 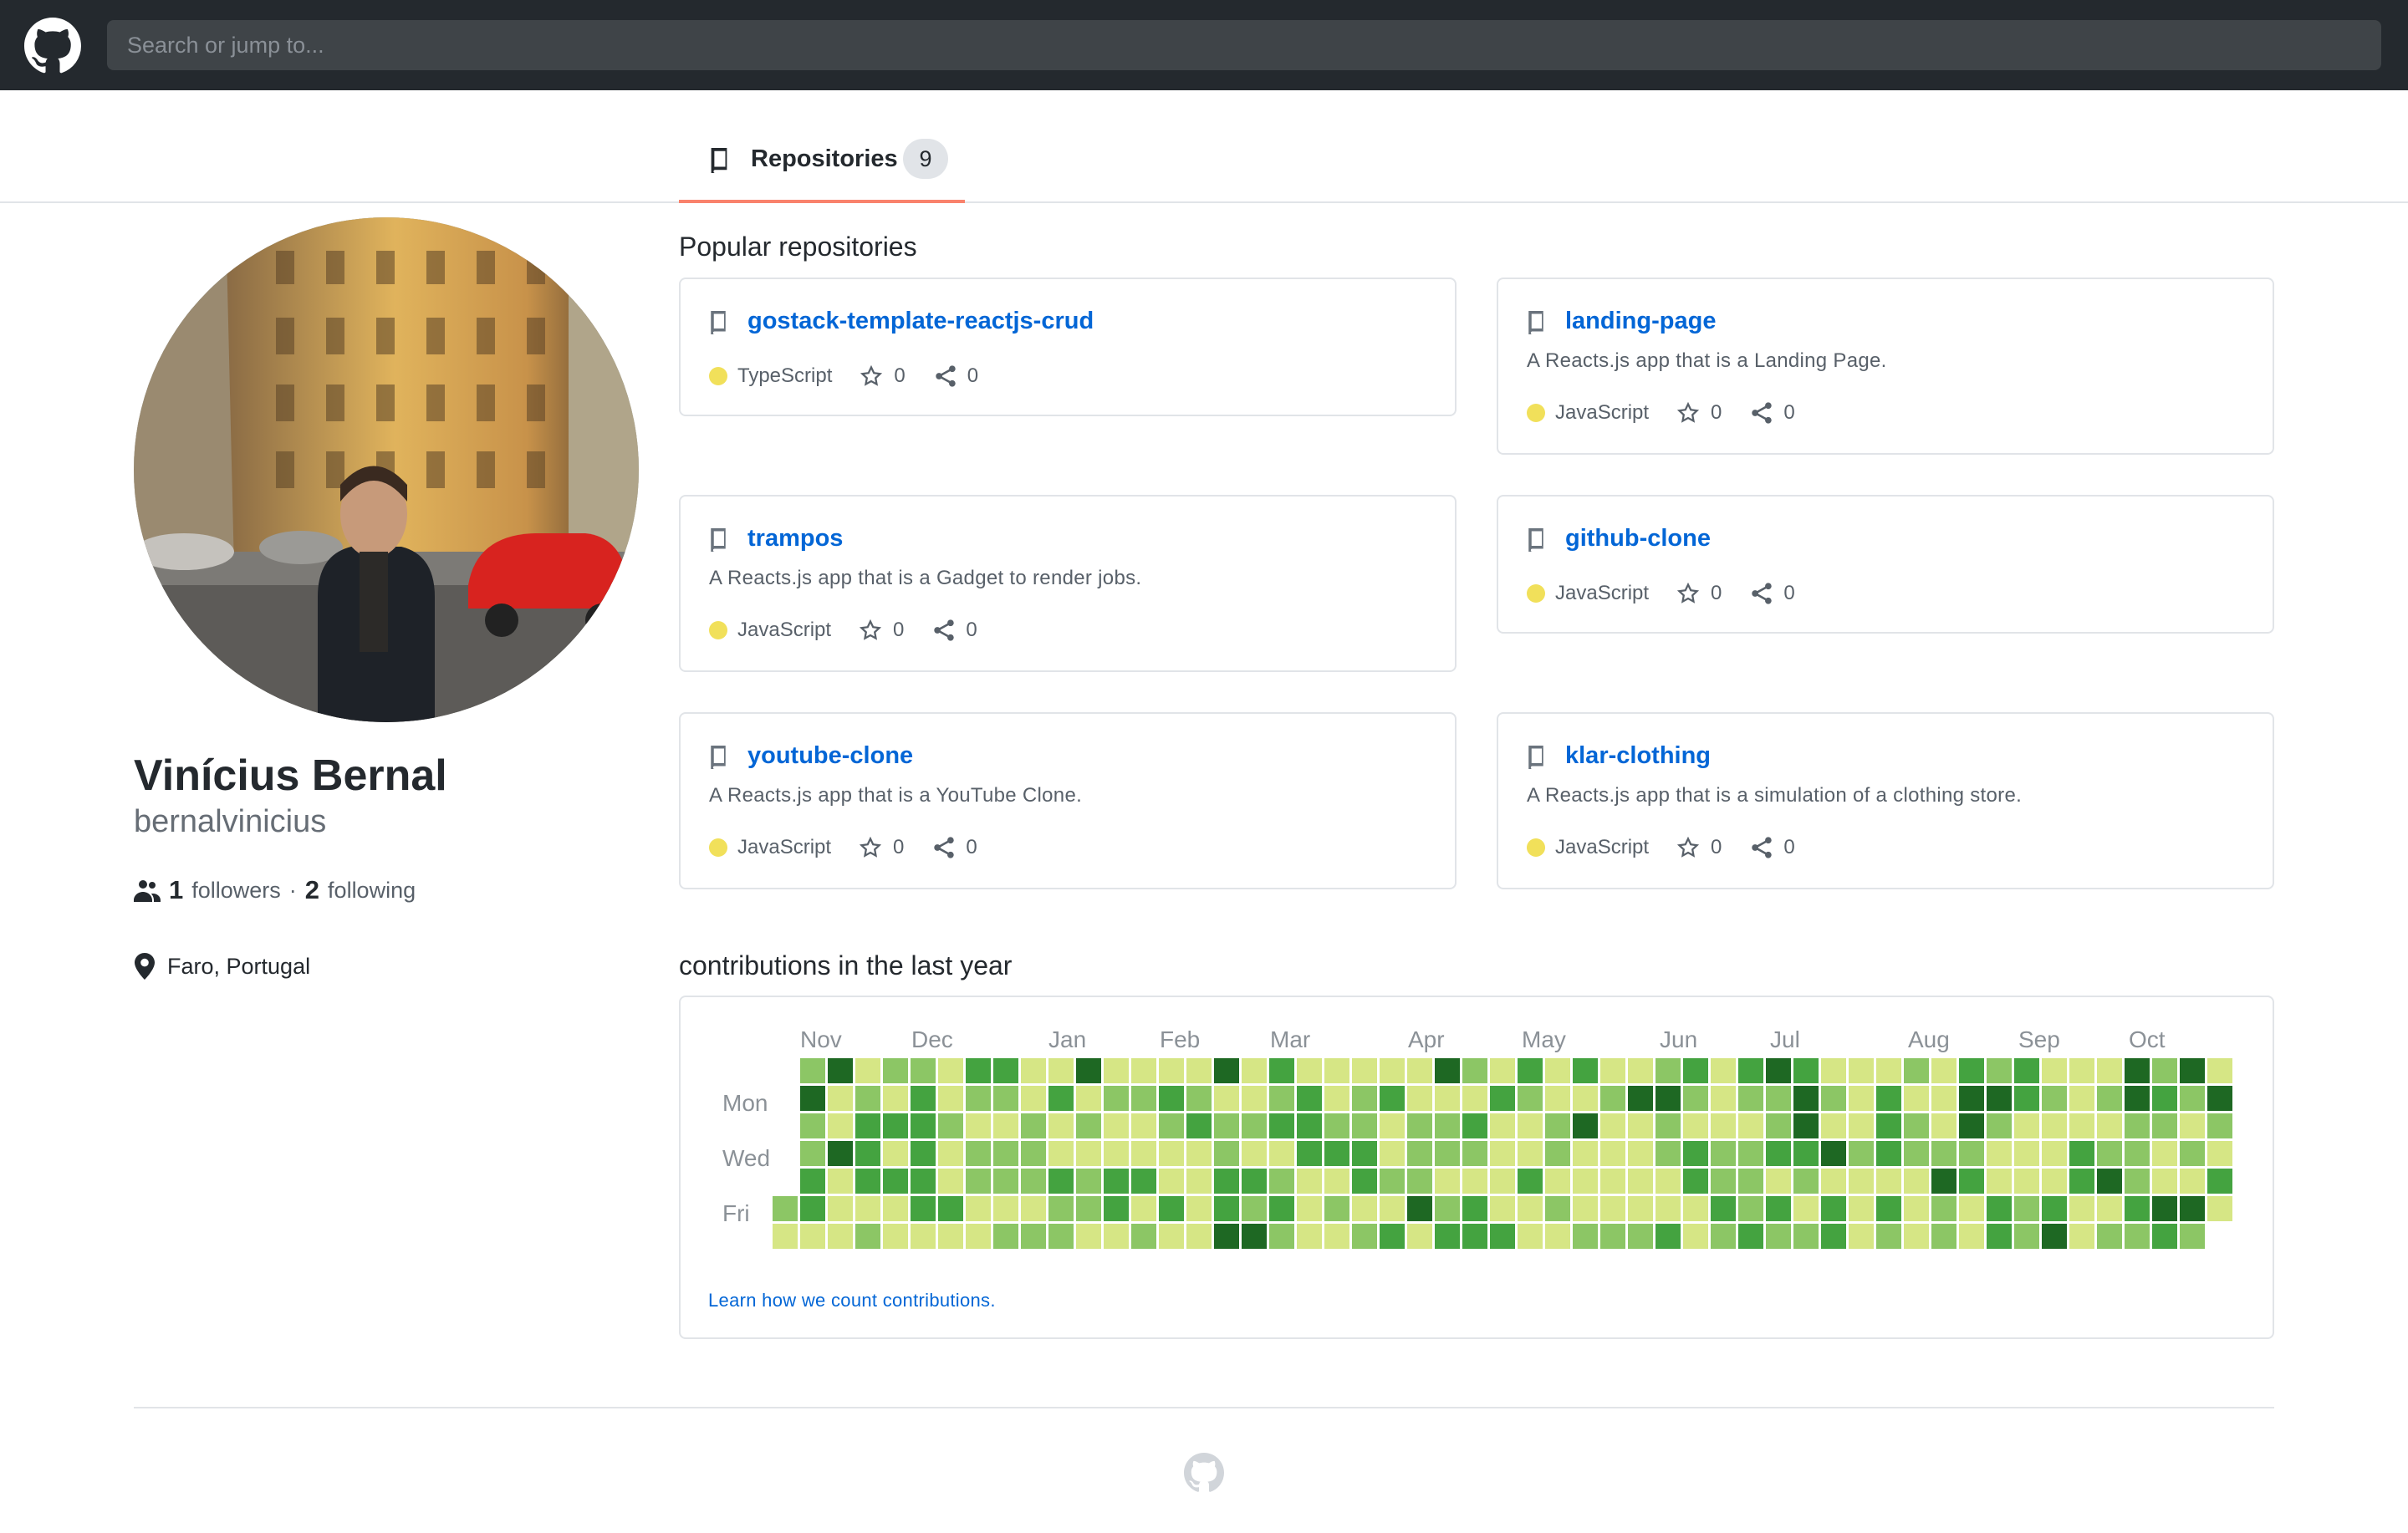 I want to click on repo-name-link: github-clone, so click(x=1638, y=539).